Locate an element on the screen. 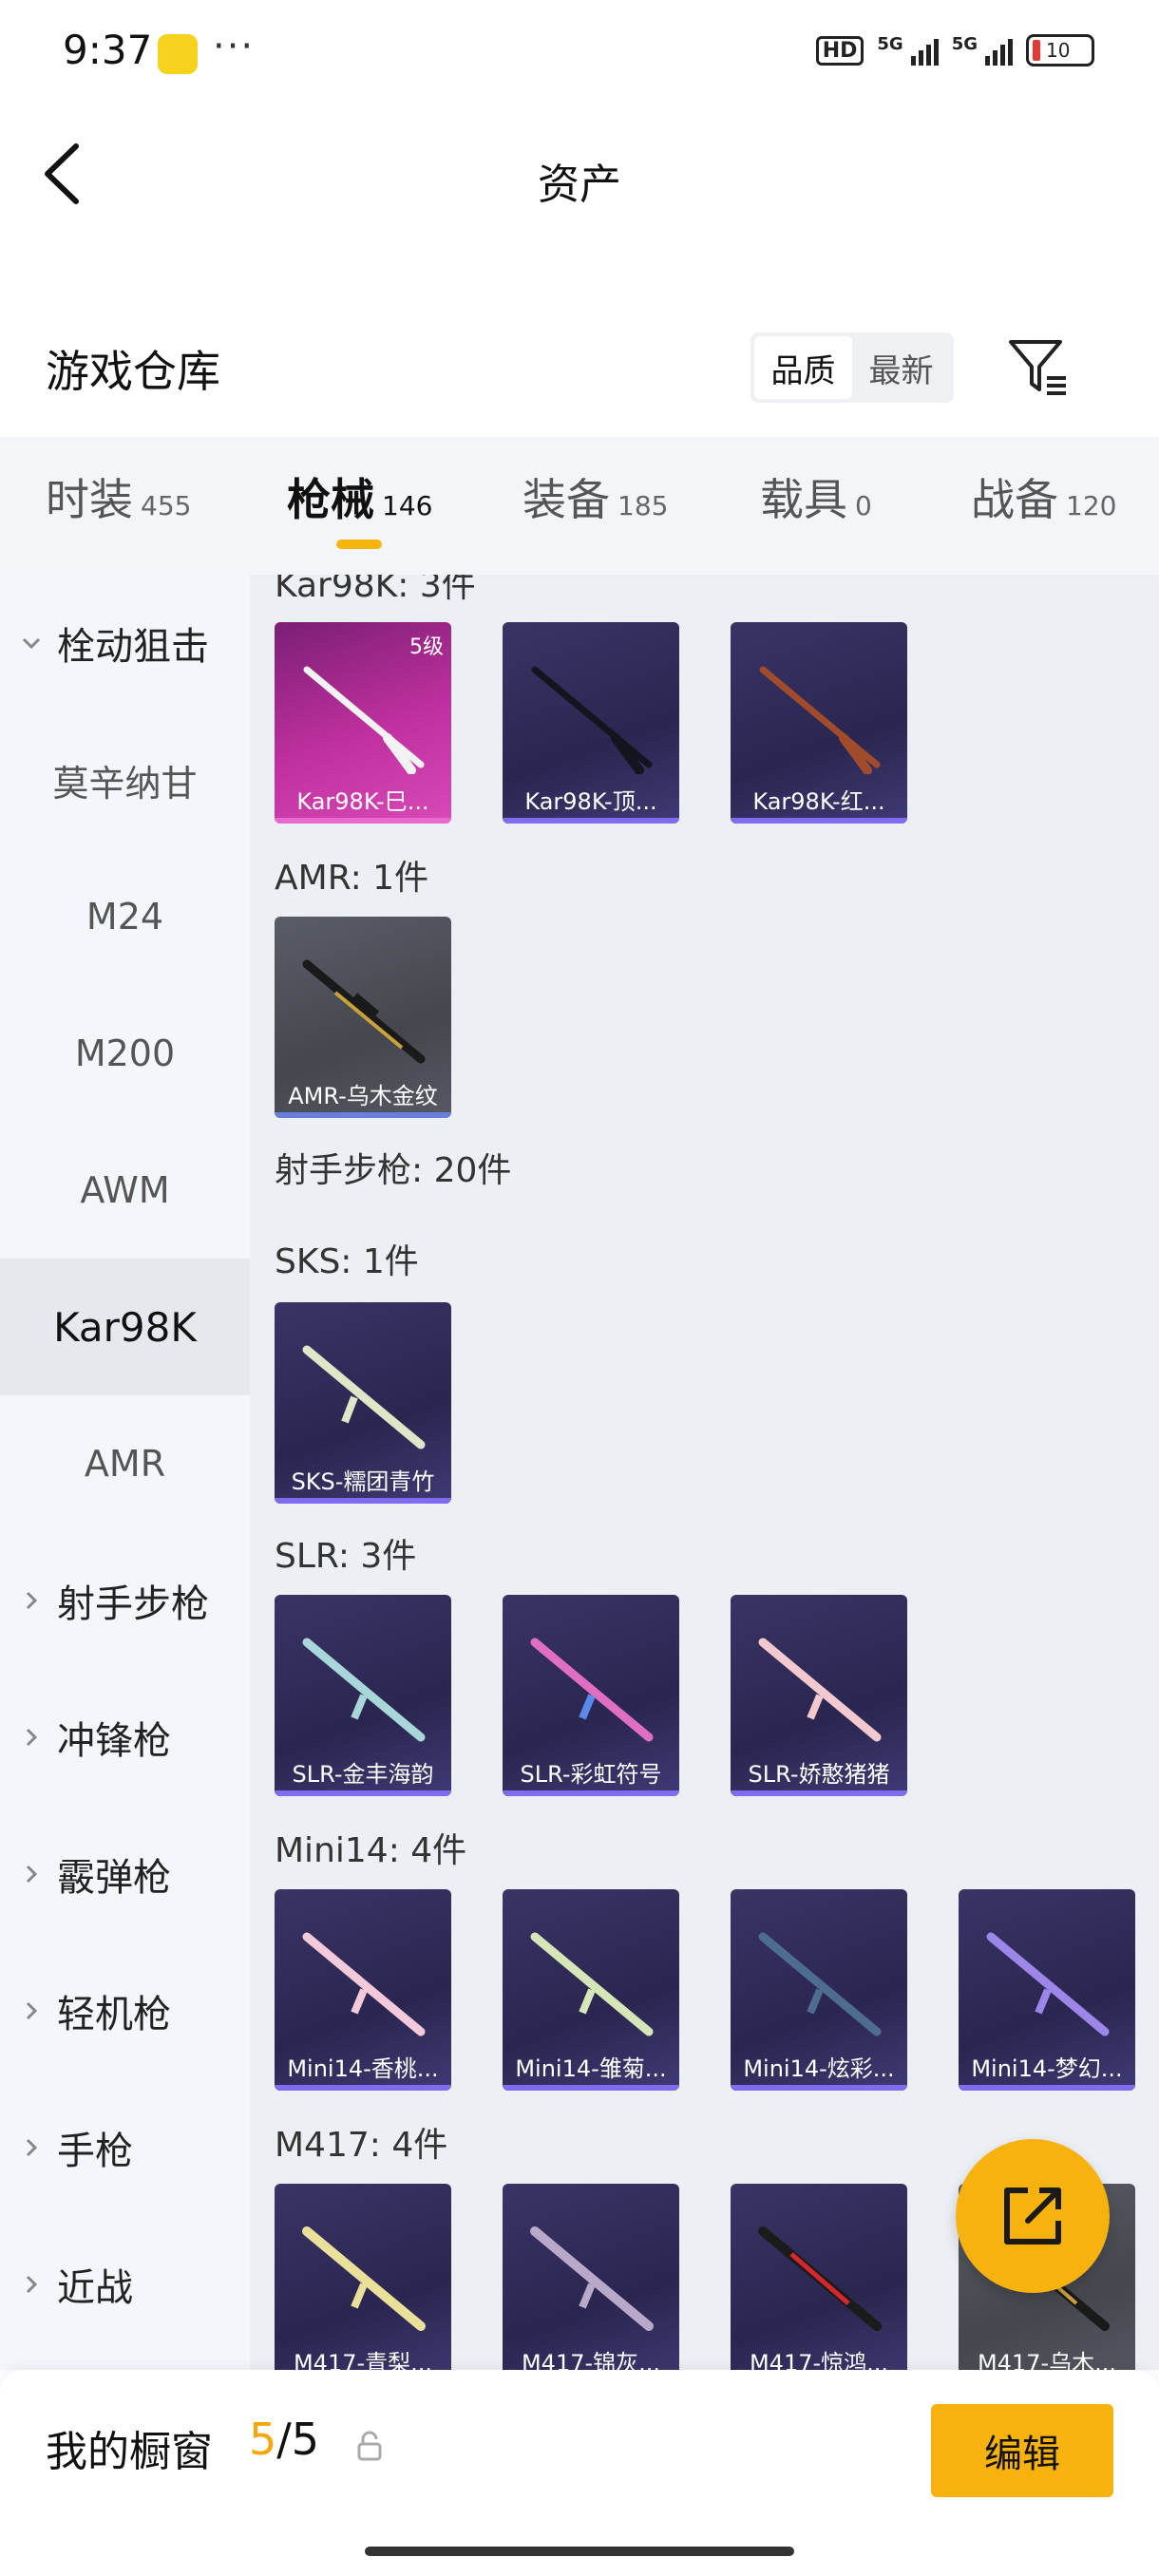 Image resolution: width=1159 pixels, height=2576 pixels. weapon-card: SKS-糯团青竹 is located at coordinates (363, 1403).